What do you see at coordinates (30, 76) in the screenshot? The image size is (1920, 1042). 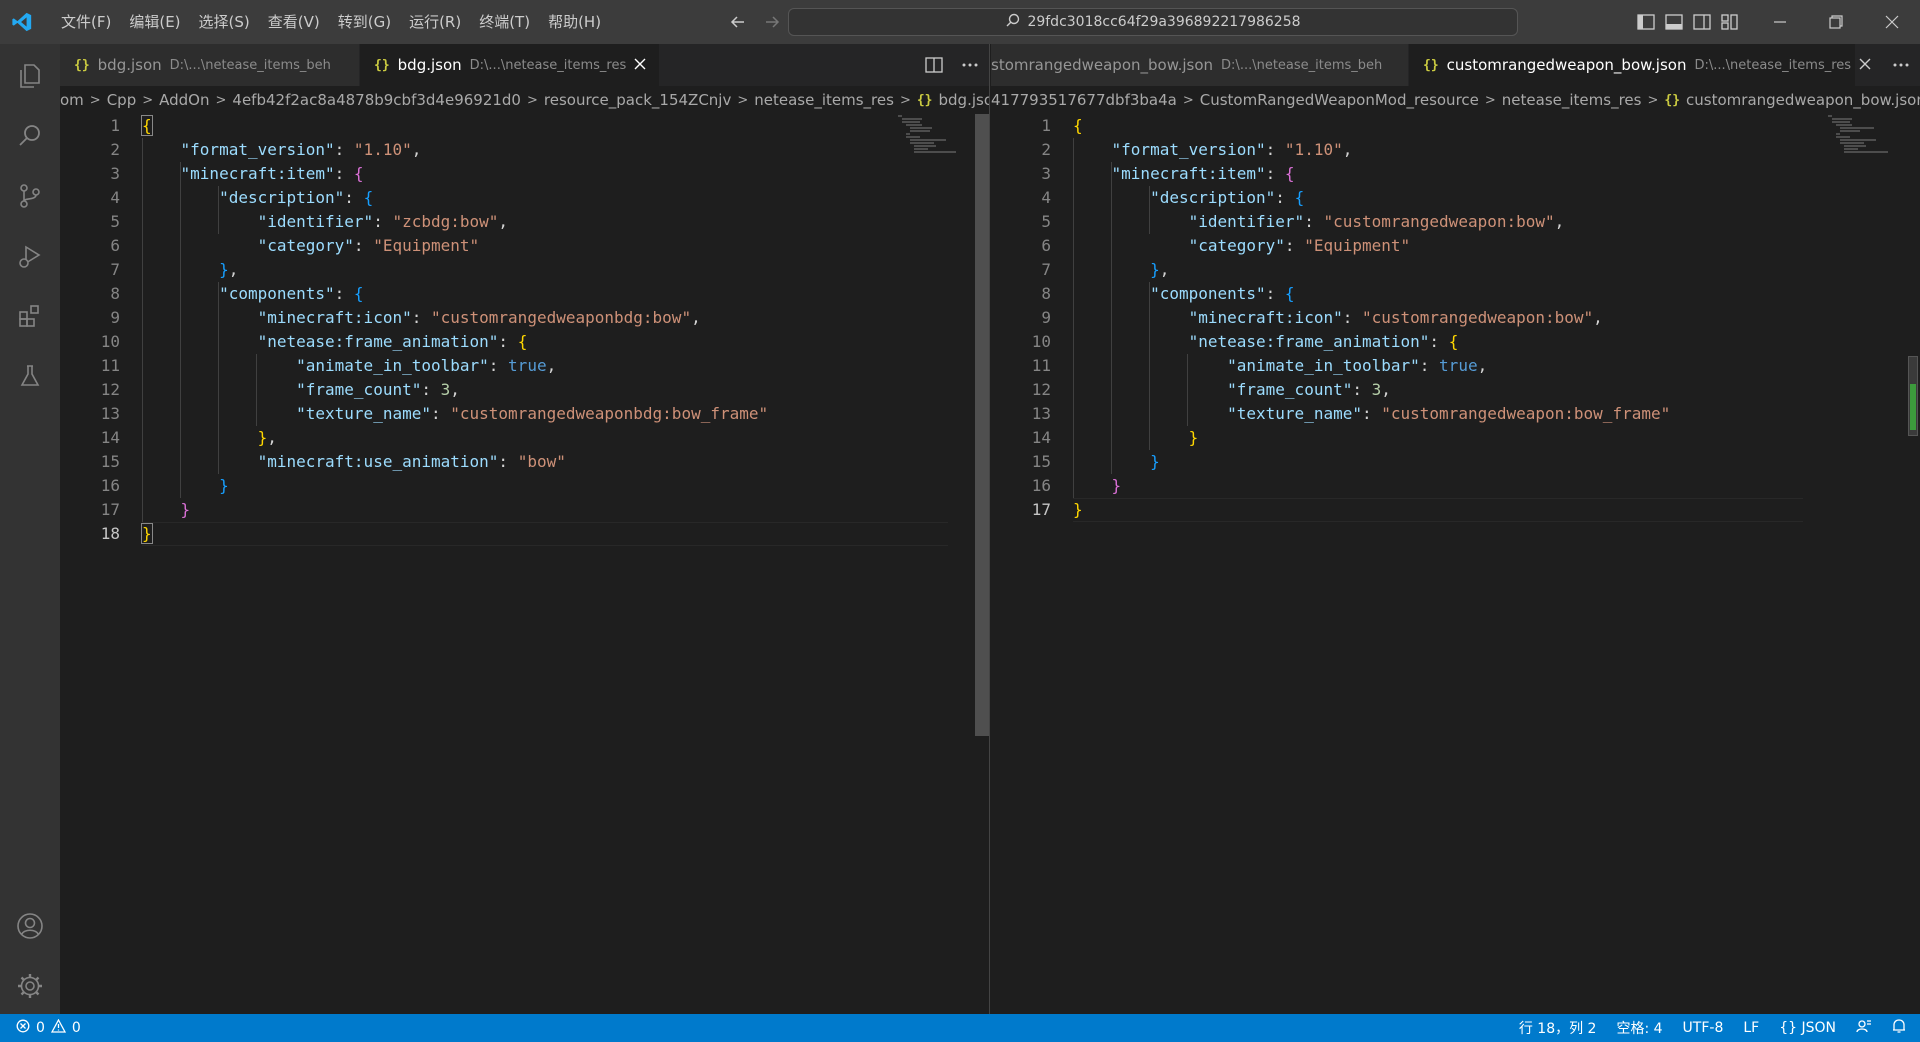 I see `explorer-icon` at bounding box center [30, 76].